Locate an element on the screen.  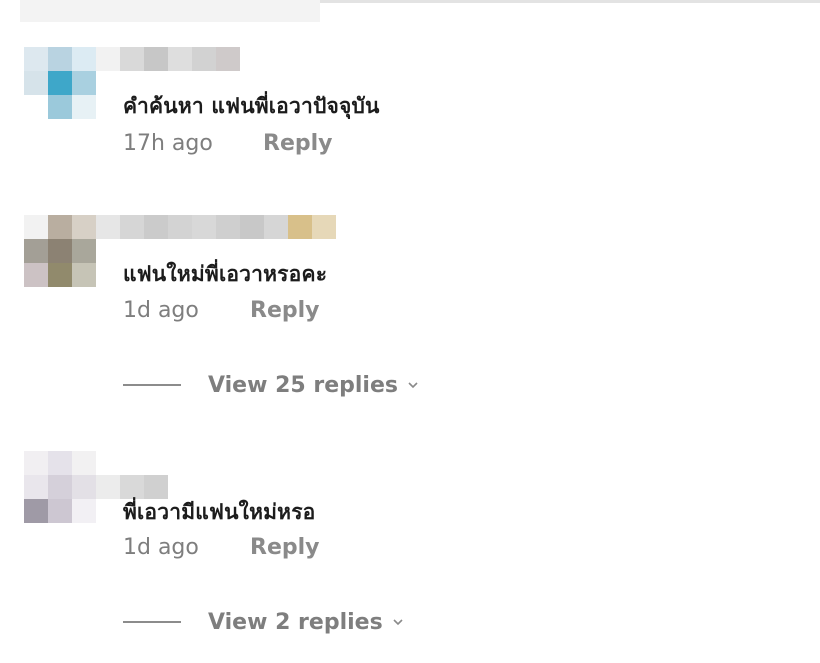
comment-meta: 17h ago Reply is located at coordinates (228, 143).